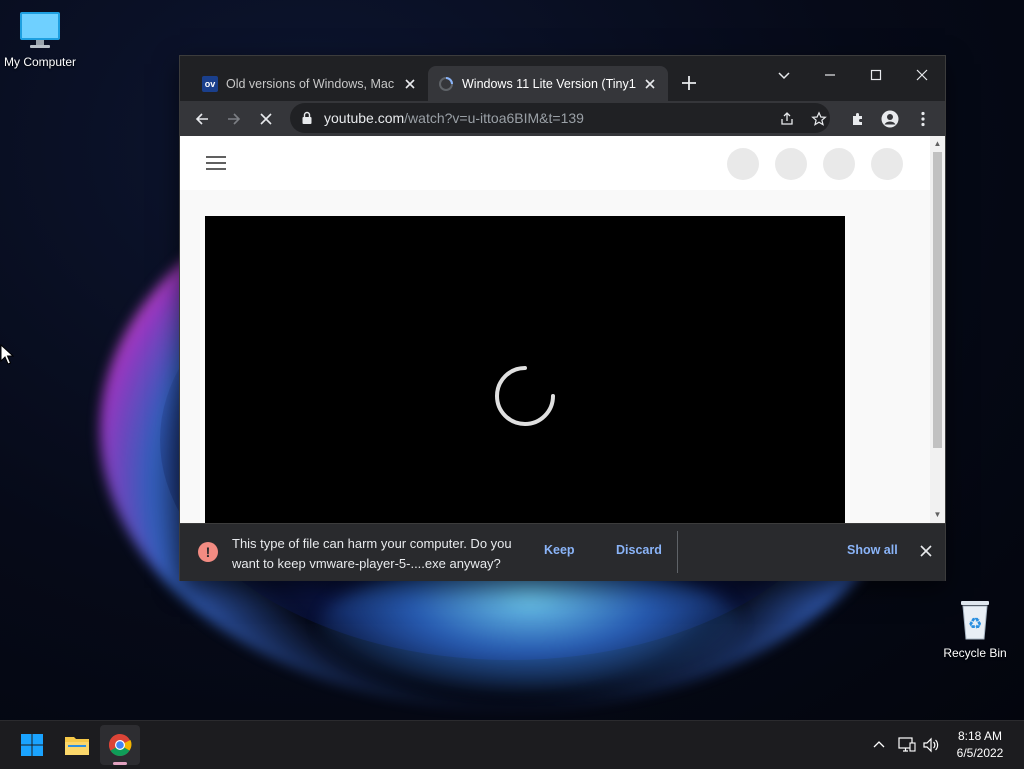 This screenshot has height=769, width=1024. Describe the element at coordinates (216, 163) in the screenshot. I see `hamburger-menu-icon` at that location.